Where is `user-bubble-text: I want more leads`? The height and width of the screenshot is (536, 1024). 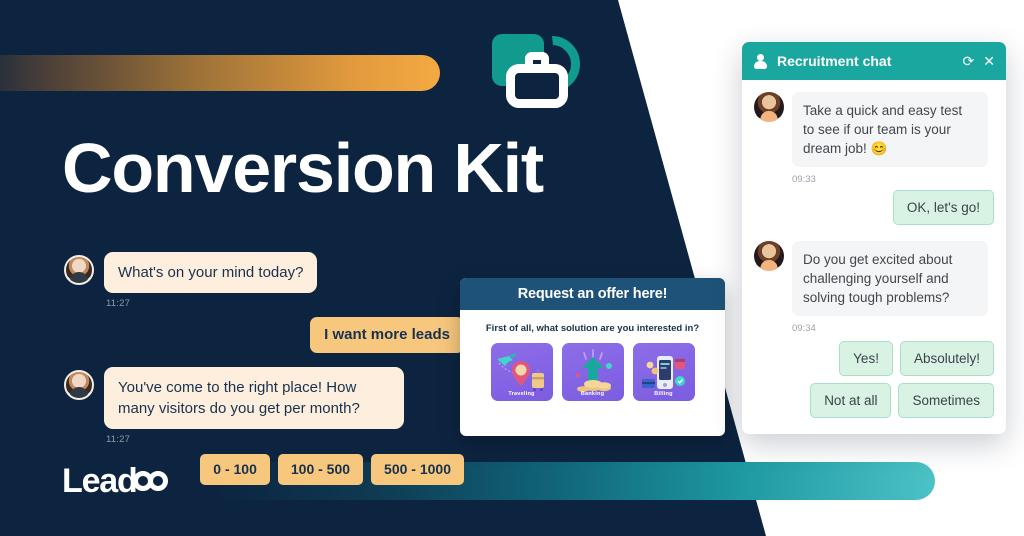
user-bubble-text: I want more leads is located at coordinates (387, 335).